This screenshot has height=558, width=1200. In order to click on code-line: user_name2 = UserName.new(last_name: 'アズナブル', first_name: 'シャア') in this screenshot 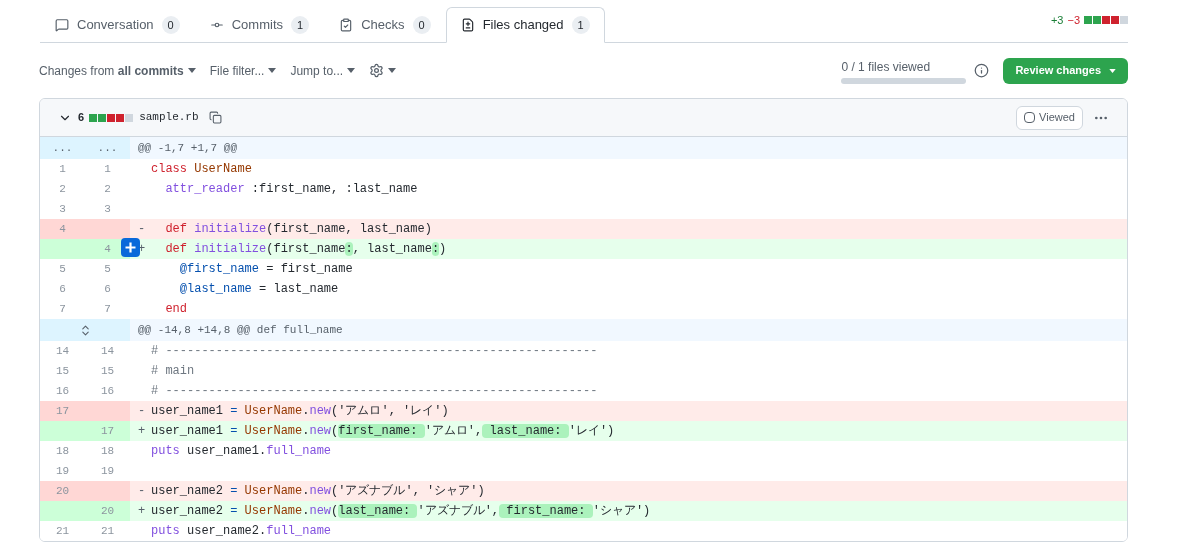, I will do `click(401, 511)`.